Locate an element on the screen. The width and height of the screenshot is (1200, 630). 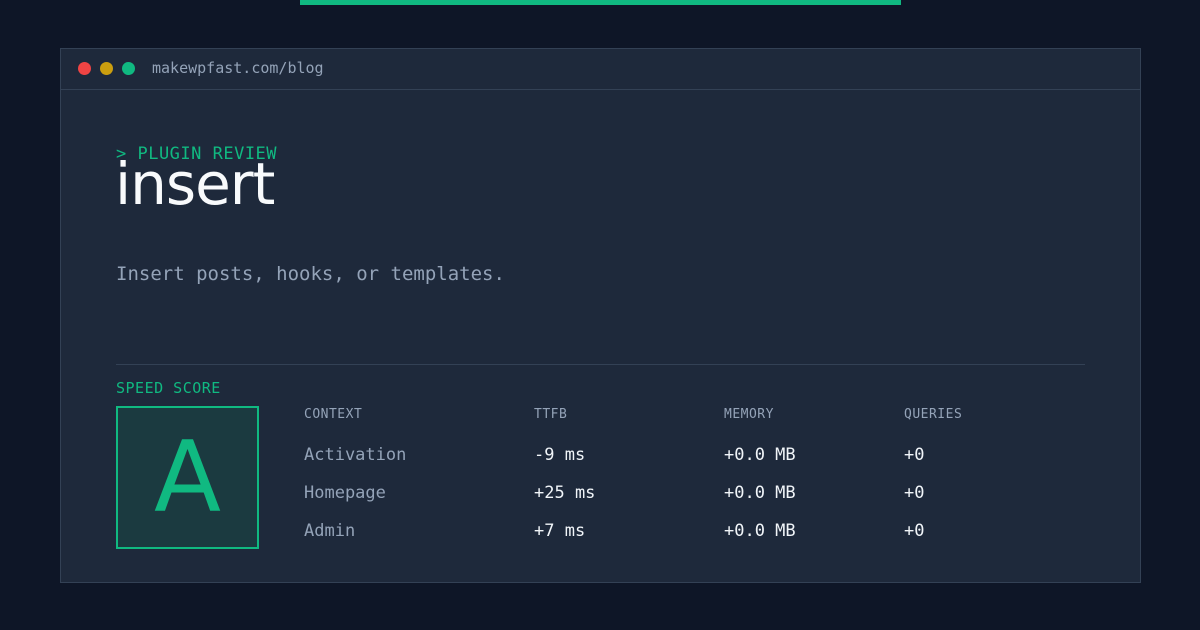
speed-score-label: SPEED SCORE is located at coordinates (168, 388).